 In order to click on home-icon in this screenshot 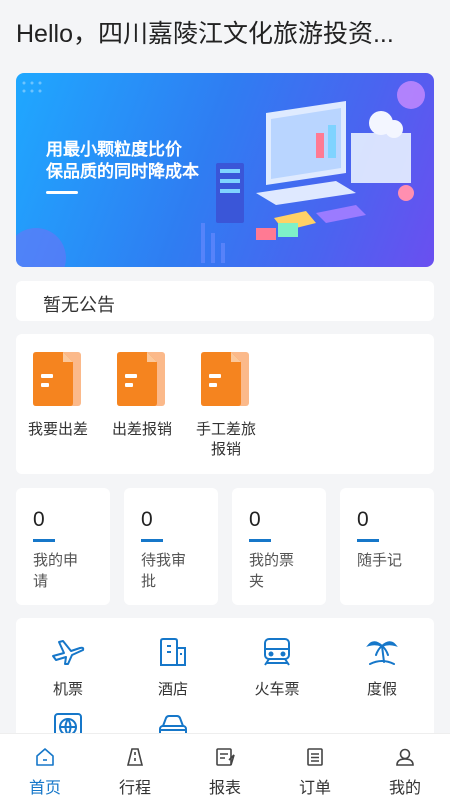, I will do `click(45, 757)`.